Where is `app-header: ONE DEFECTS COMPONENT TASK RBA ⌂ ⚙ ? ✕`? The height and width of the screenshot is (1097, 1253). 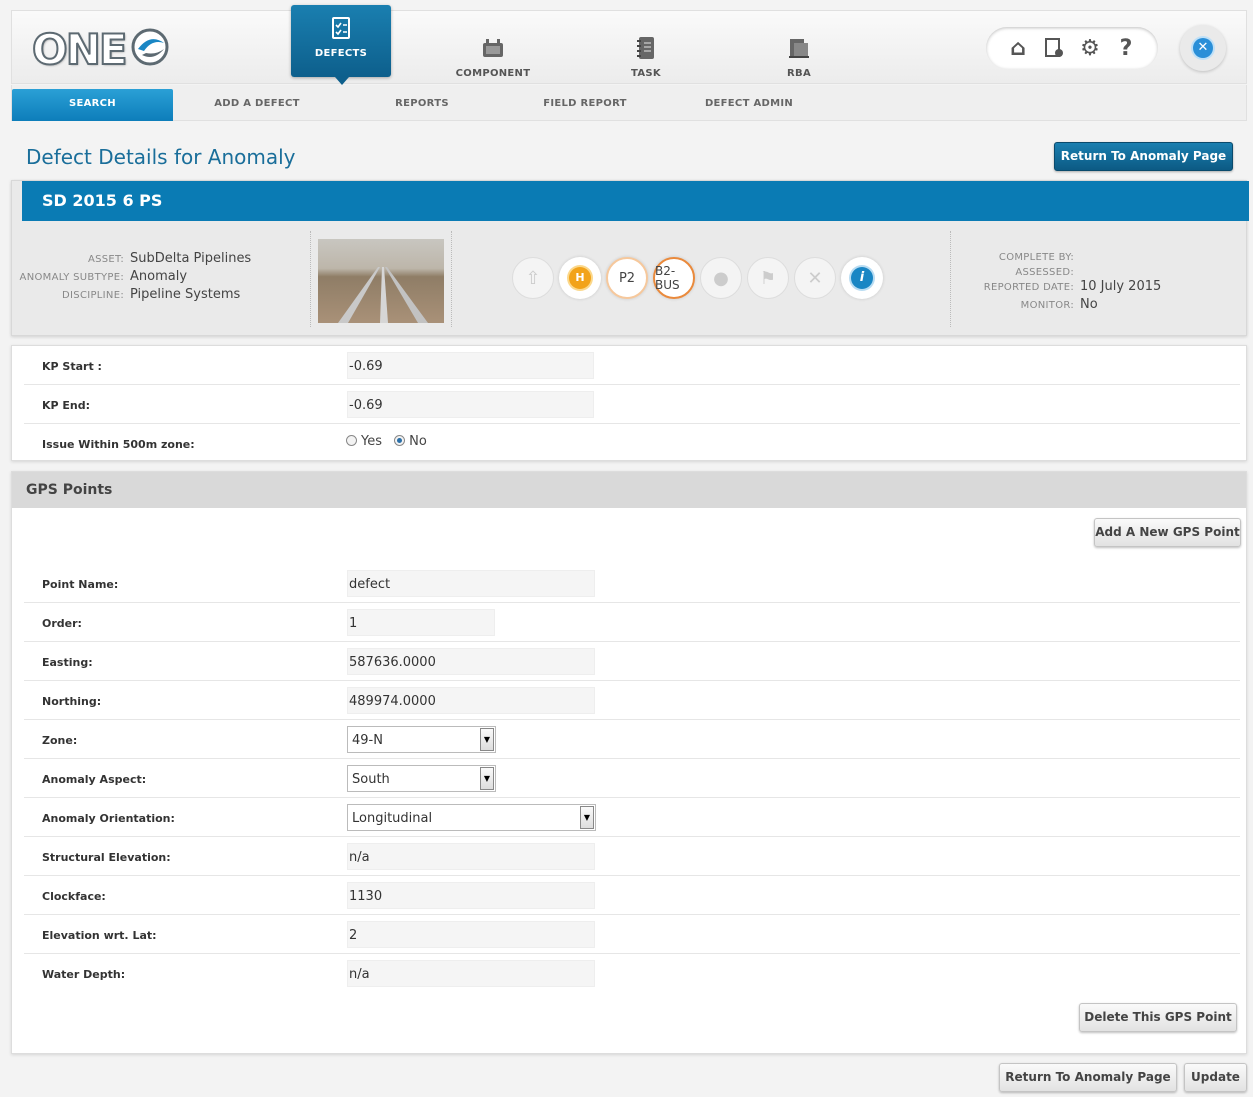
app-header: ONE DEFECTS COMPONENT TASK RBA ⌂ ⚙ ? ✕ is located at coordinates (629, 45).